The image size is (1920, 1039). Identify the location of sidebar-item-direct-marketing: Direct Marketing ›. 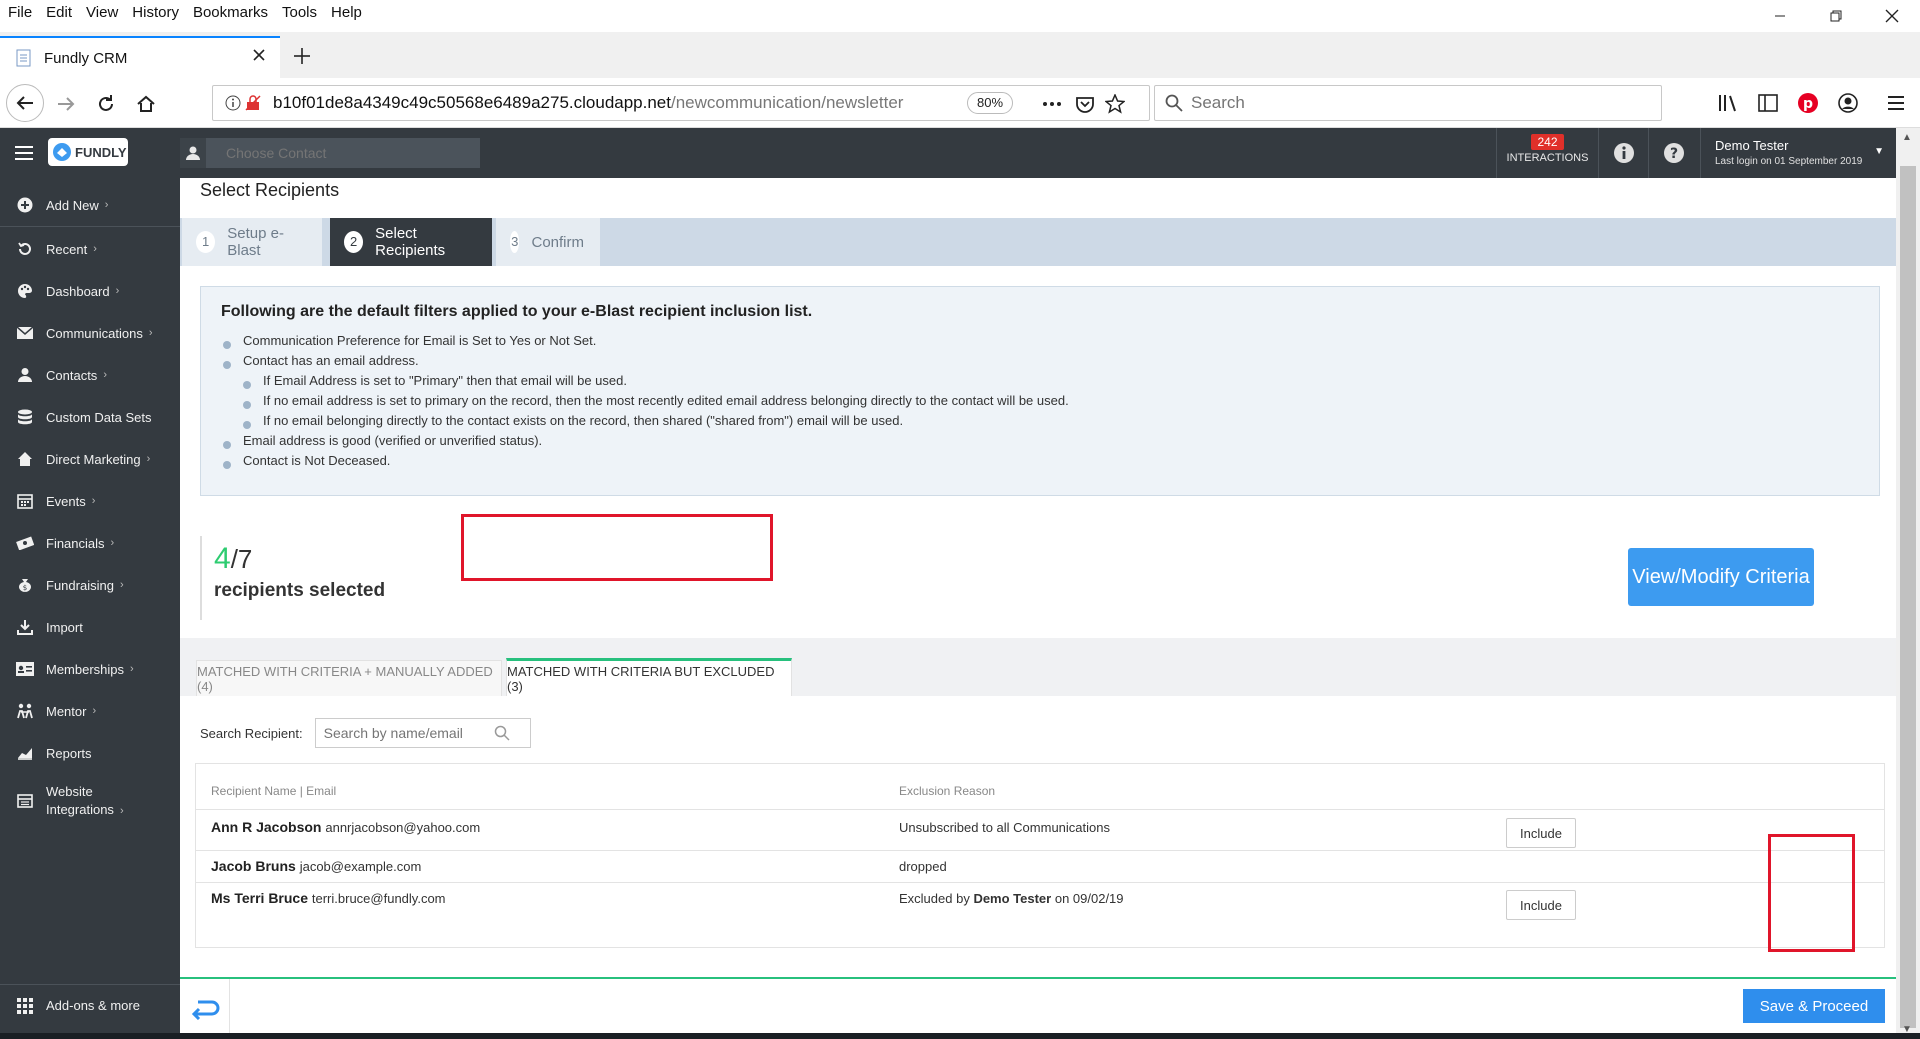
(90, 459).